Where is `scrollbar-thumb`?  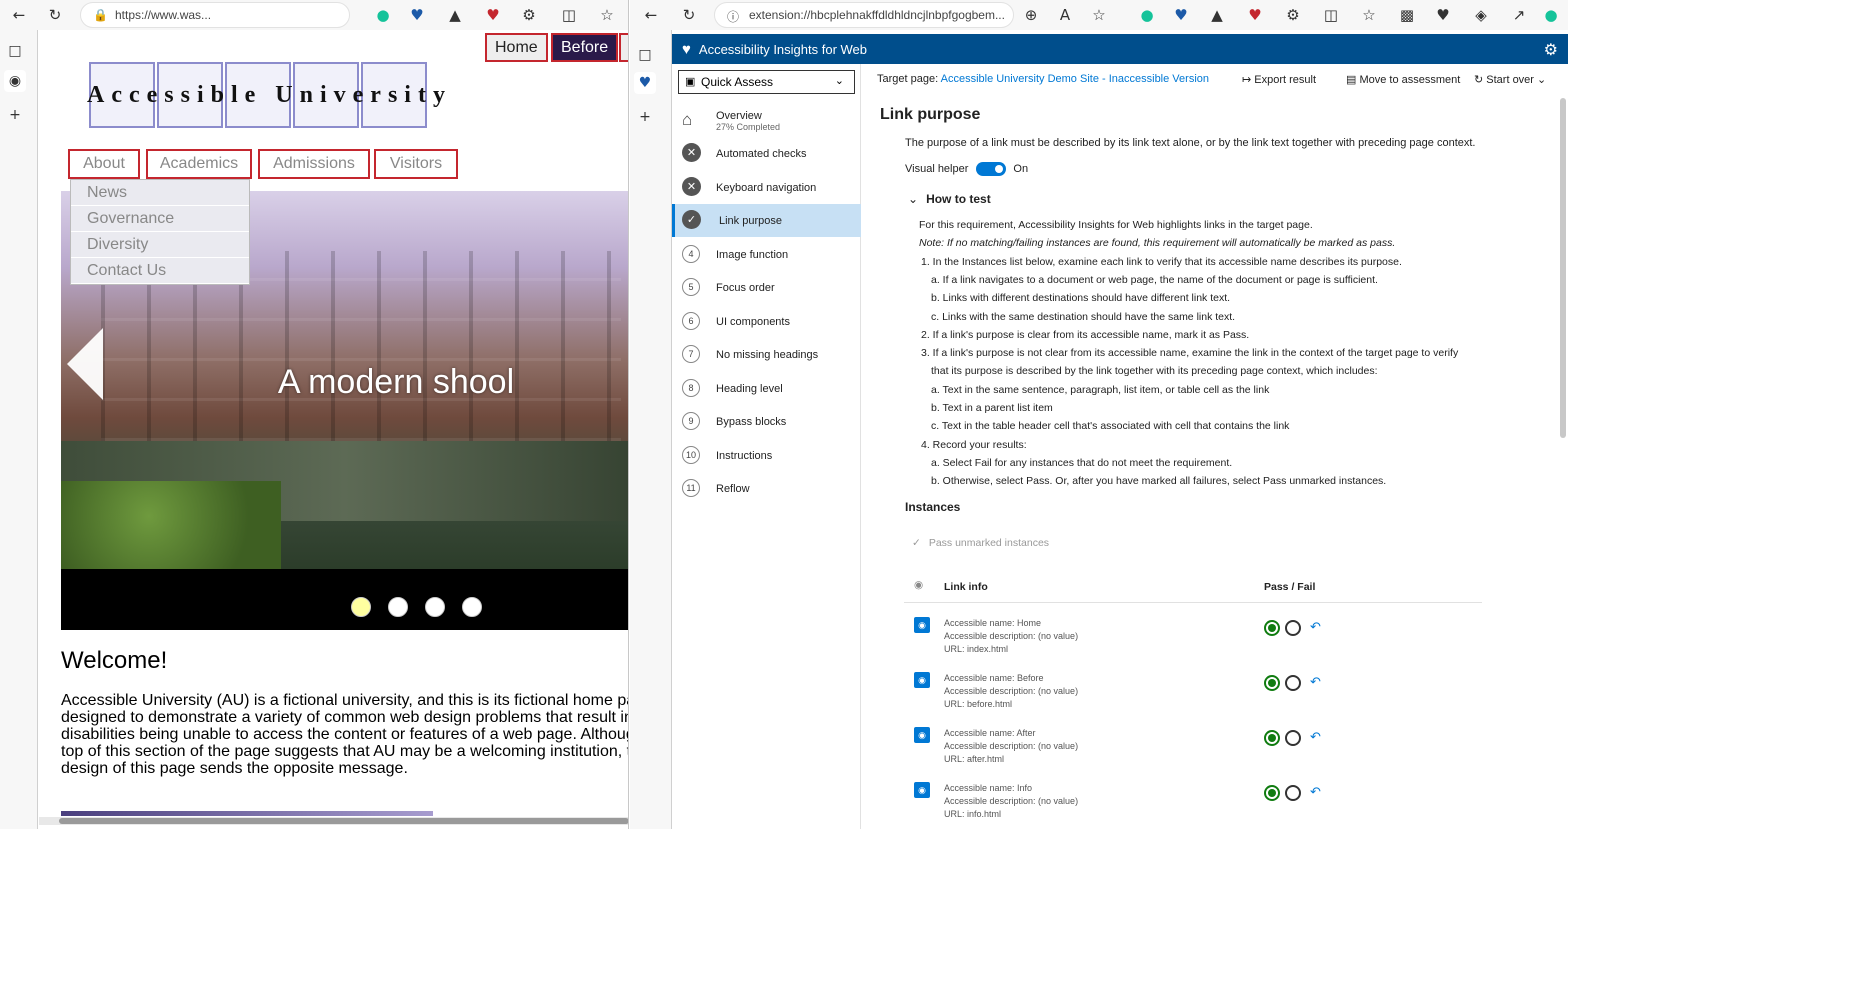 scrollbar-thumb is located at coordinates (343, 821).